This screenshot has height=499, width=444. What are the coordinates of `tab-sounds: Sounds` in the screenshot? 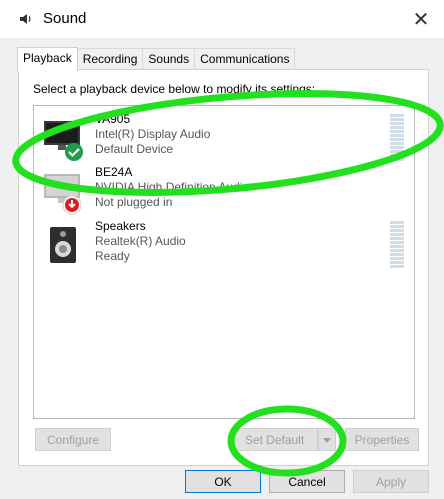 It's located at (169, 59).